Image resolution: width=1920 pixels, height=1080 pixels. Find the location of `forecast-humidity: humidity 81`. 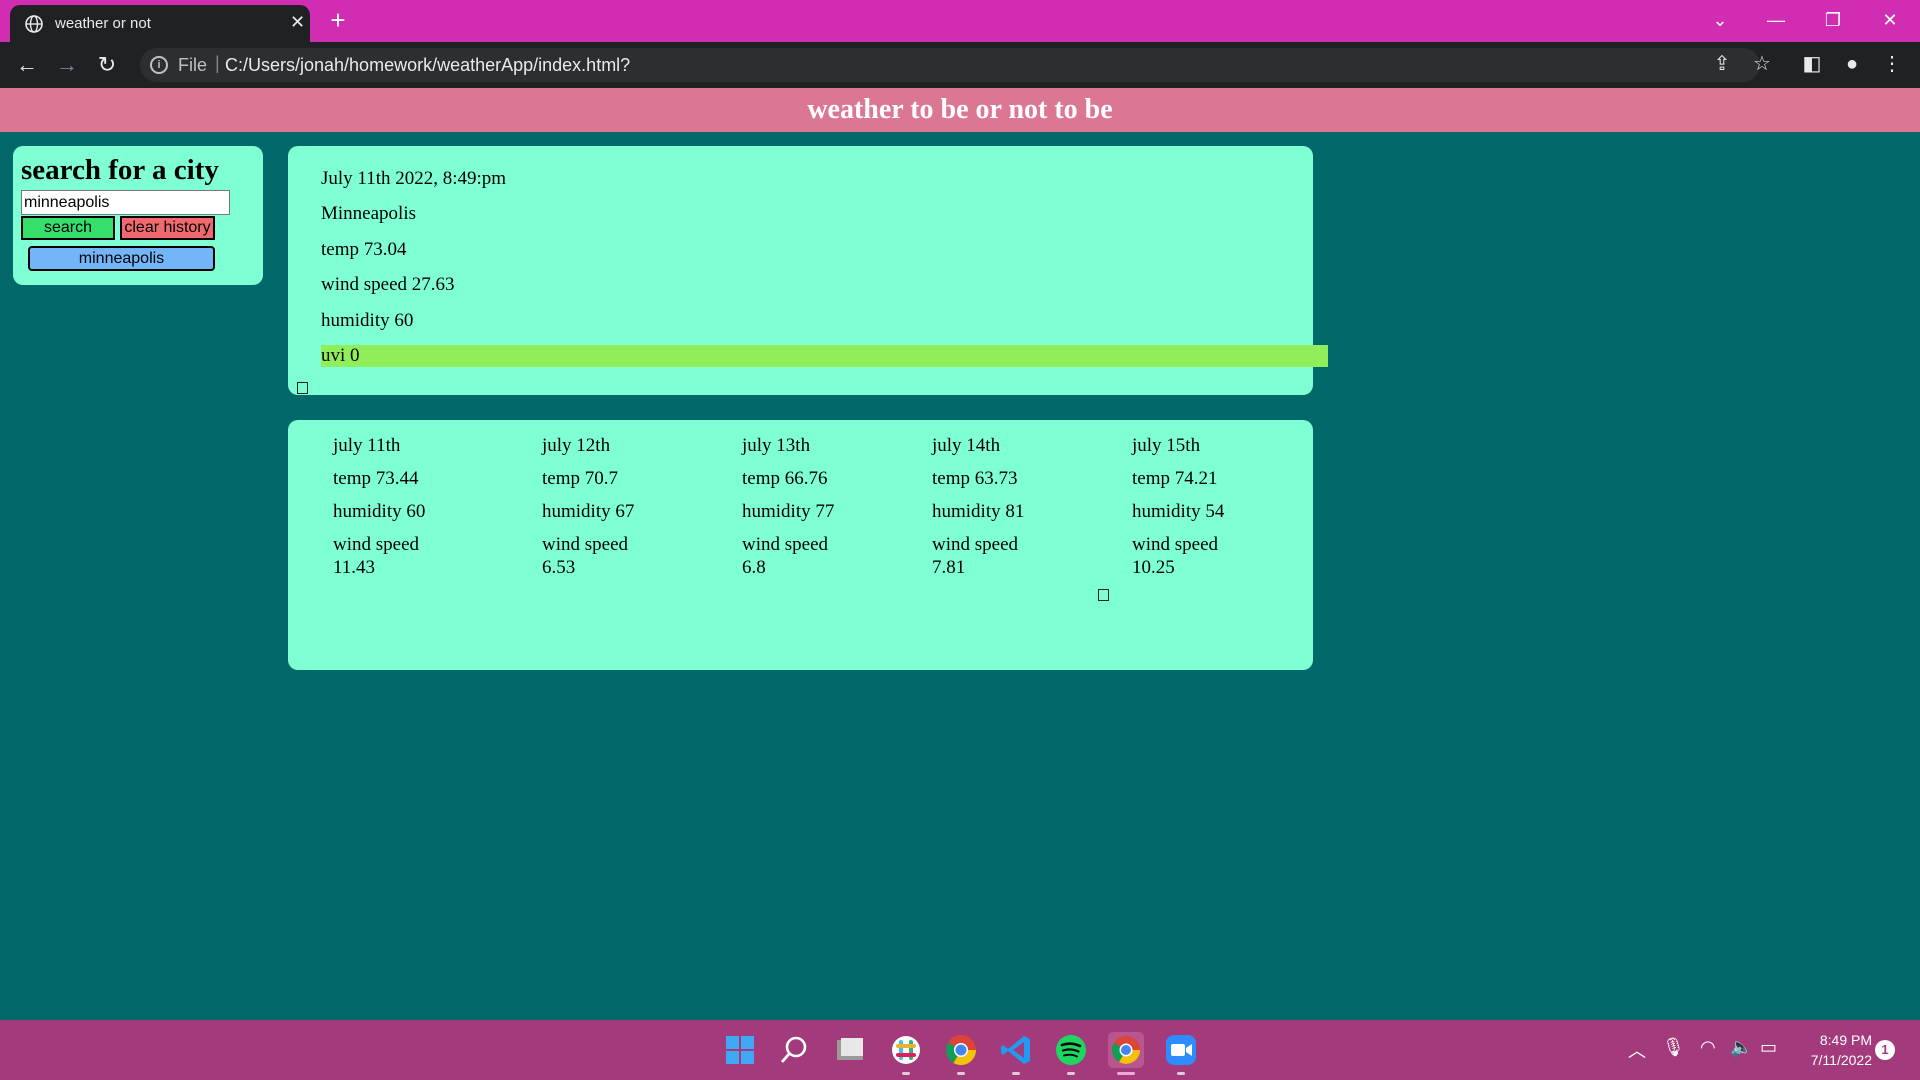

forecast-humidity: humidity 81 is located at coordinates (978, 511).